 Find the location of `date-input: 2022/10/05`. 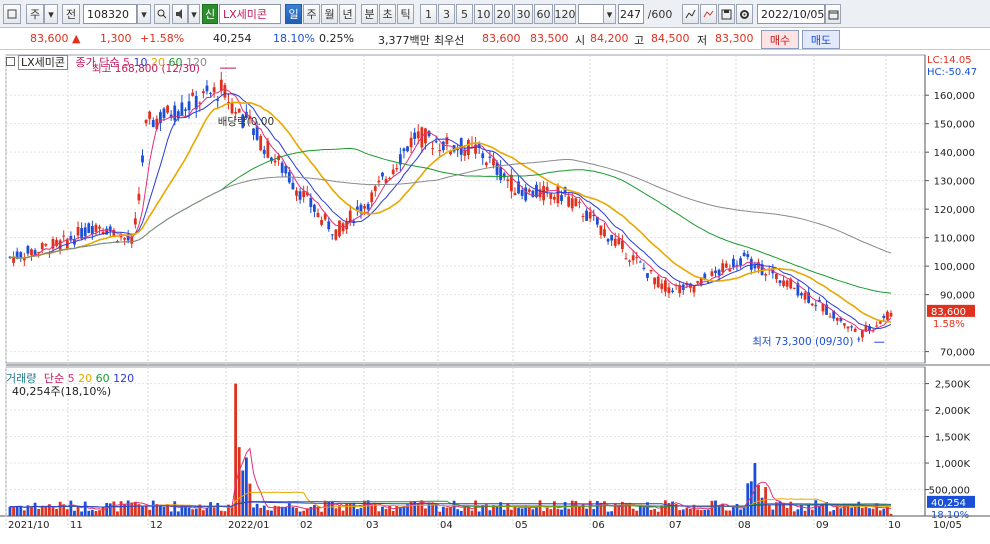

date-input: 2022/10/05 is located at coordinates (791, 14).